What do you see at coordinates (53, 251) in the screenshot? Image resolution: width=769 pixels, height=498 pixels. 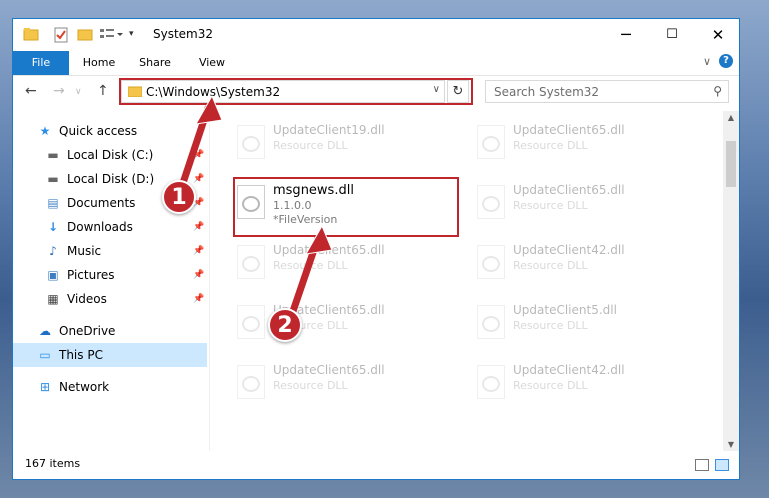 I see `music-icon: ♪` at bounding box center [53, 251].